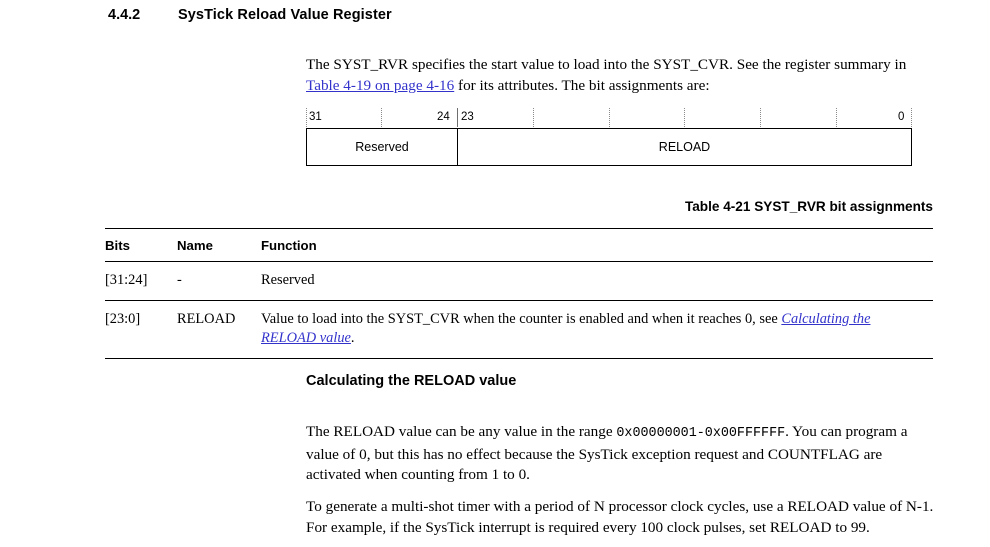 The image size is (990, 547). I want to click on section-heading: 4.4.2 SysTick Reload Value Register, so click(250, 15).